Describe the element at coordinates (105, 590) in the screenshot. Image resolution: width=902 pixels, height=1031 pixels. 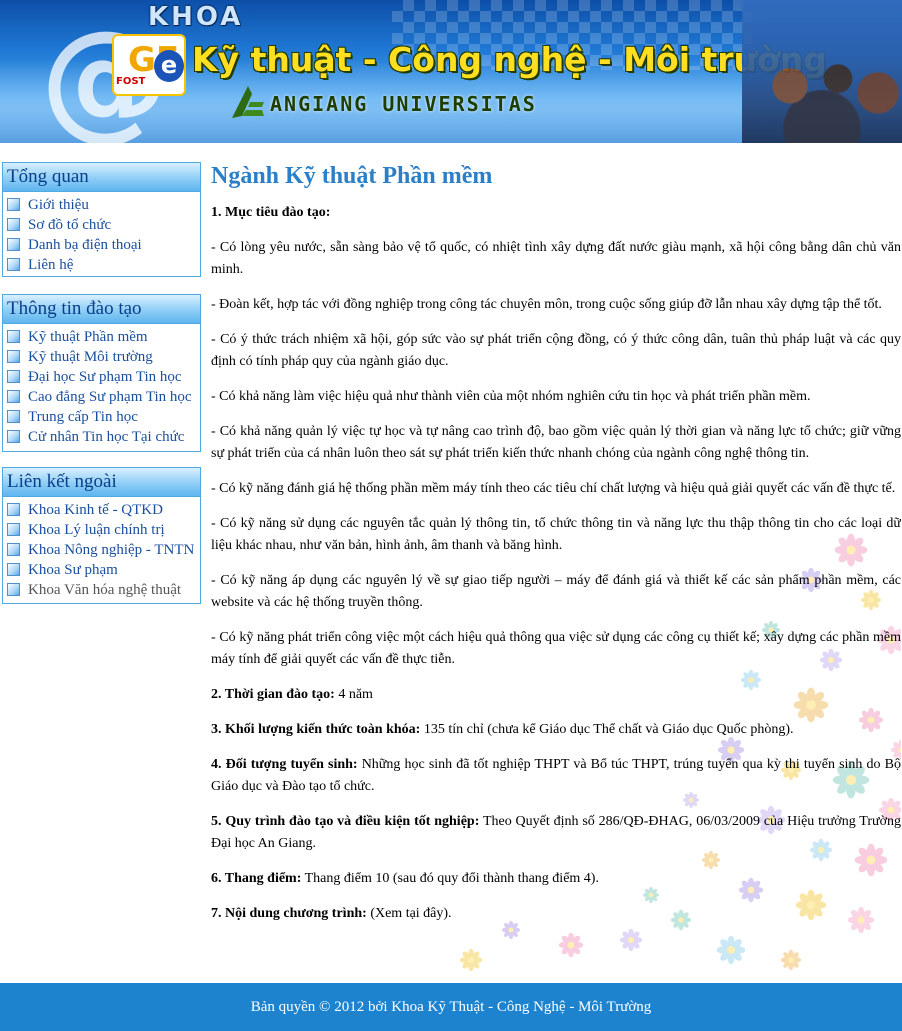
I see `sidebar-item-label: Khoa Văn hóa nghệ thuật` at that location.